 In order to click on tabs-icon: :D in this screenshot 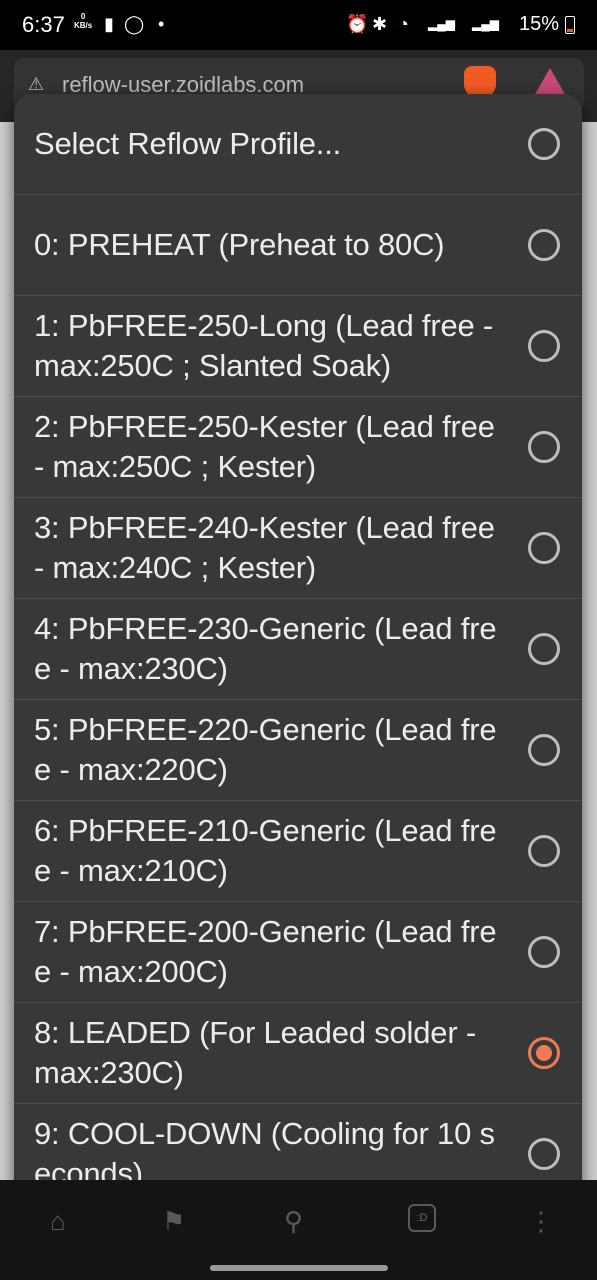, I will do `click(422, 1218)`.